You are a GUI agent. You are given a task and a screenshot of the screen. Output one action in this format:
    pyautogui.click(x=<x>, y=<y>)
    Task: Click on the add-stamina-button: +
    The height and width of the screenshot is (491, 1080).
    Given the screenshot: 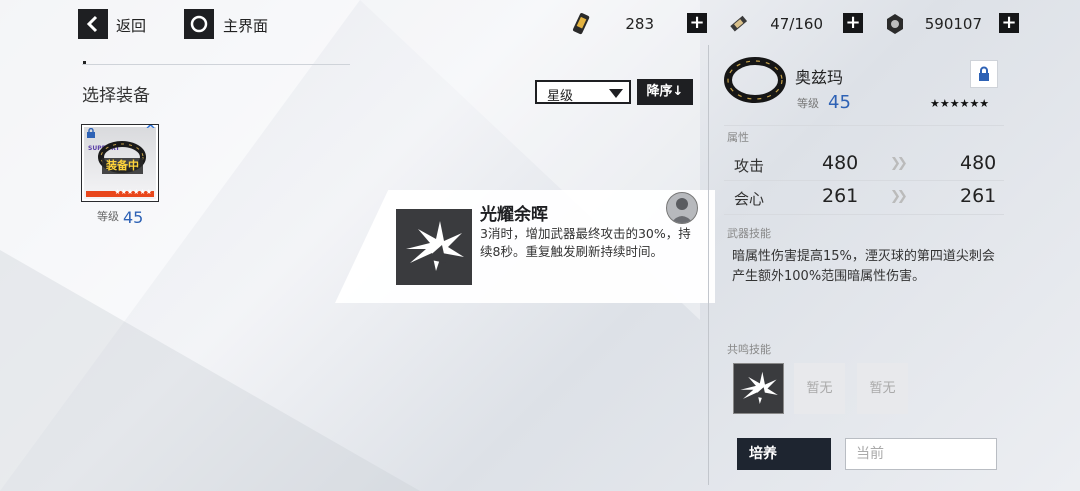 What is the action you would take?
    pyautogui.click(x=697, y=23)
    